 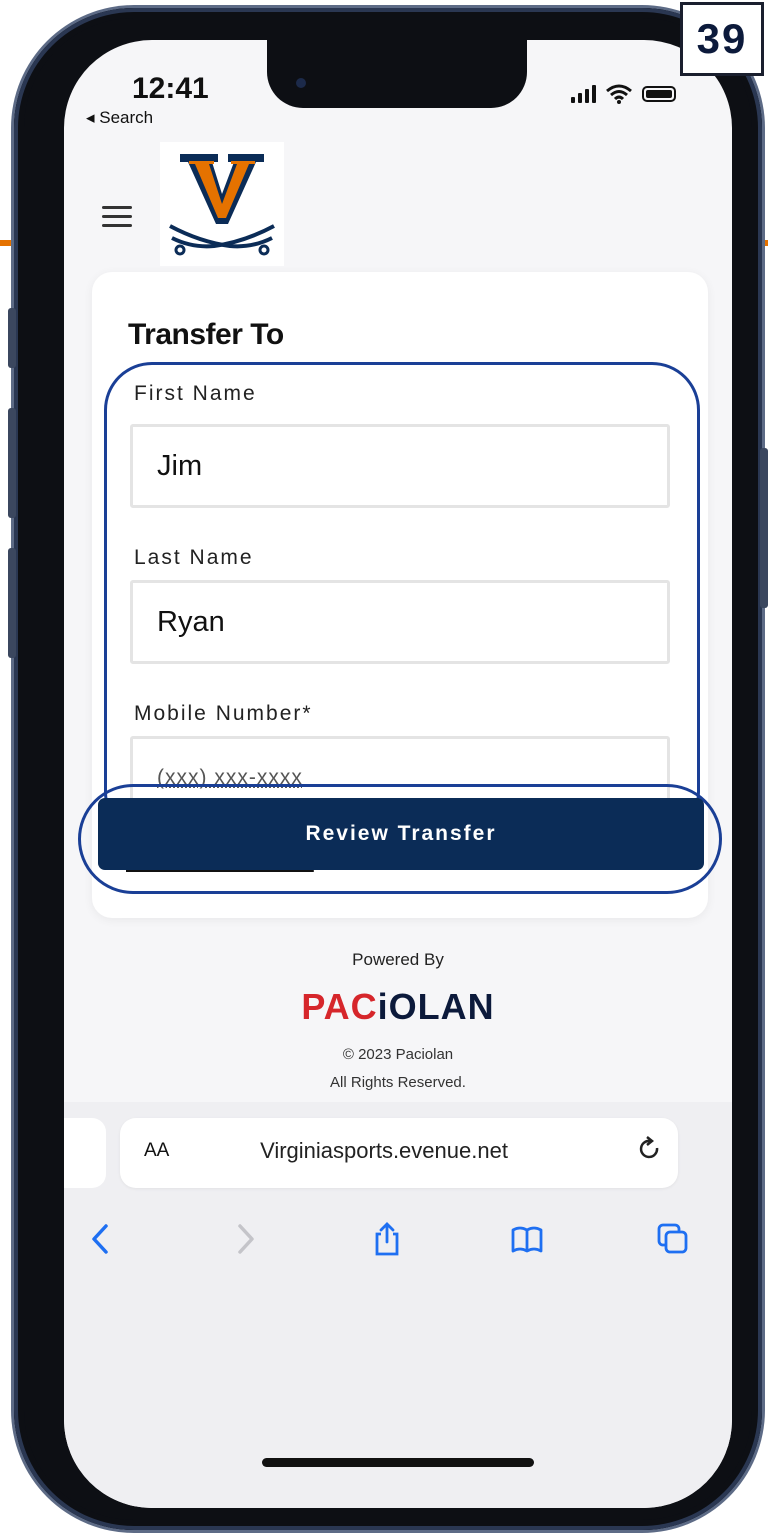 What do you see at coordinates (398, 1082) in the screenshot?
I see `rights-reserved-text: All Rights Reserved.` at bounding box center [398, 1082].